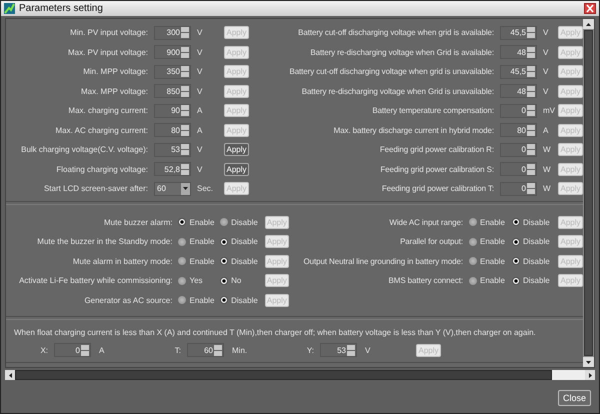 The height and width of the screenshot is (414, 600). I want to click on spinner-field: 90, so click(172, 111).